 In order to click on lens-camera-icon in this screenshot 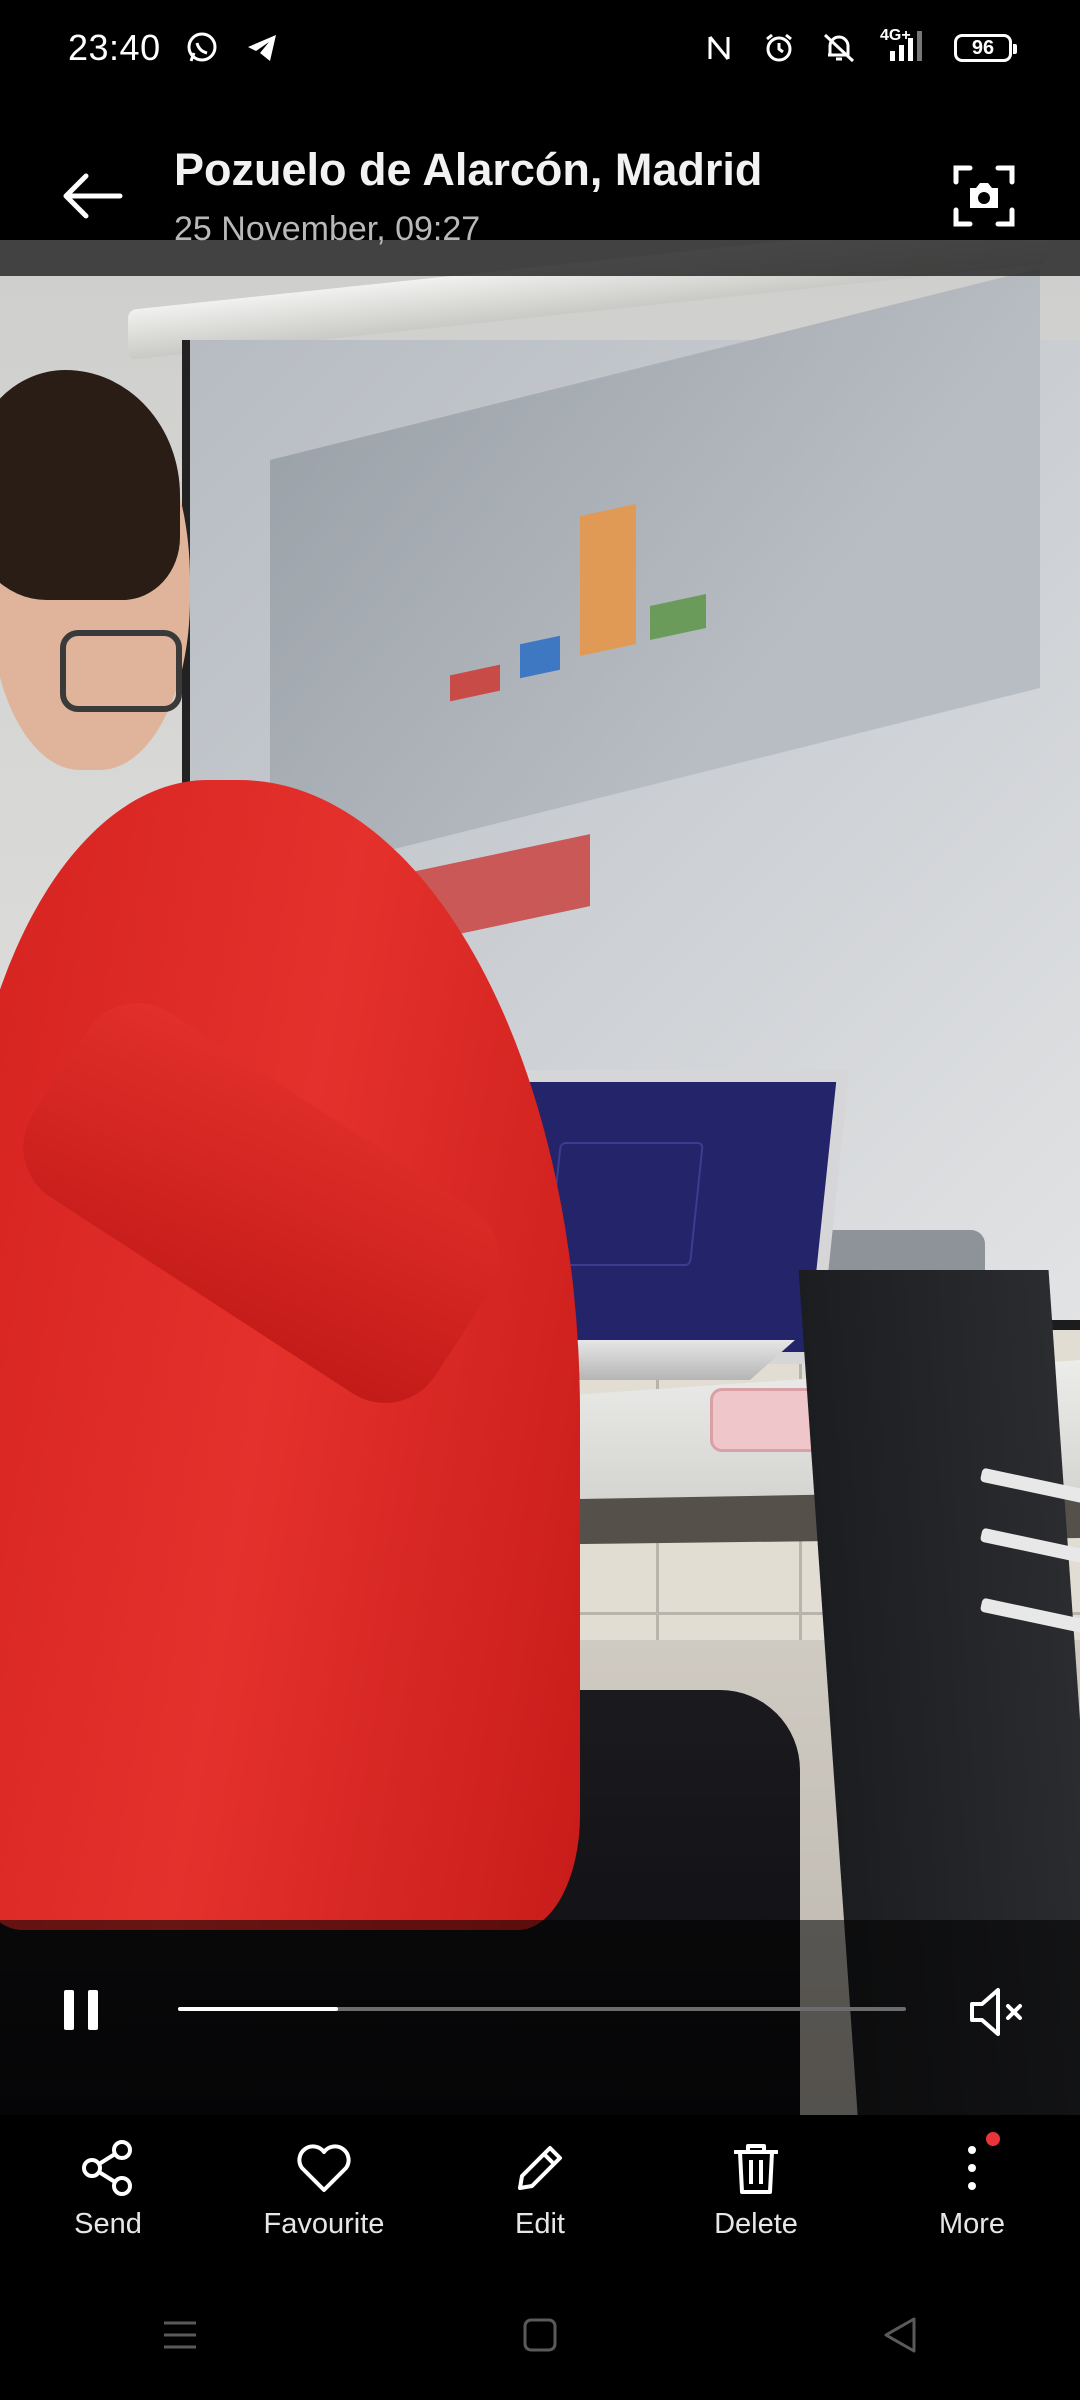, I will do `click(984, 196)`.